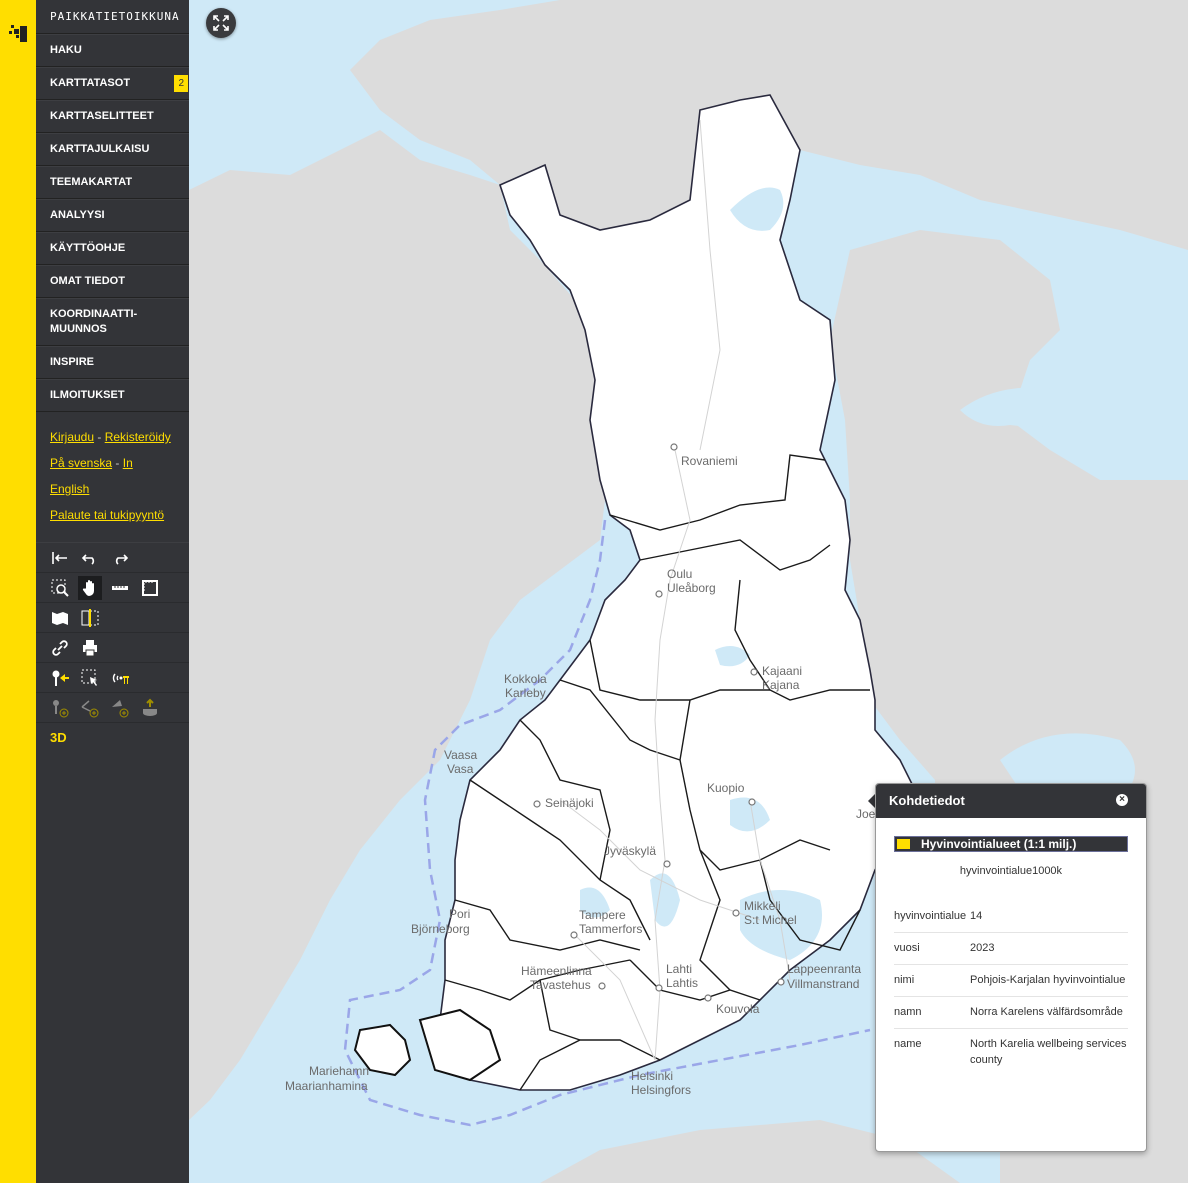 The image size is (1188, 1183). Describe the element at coordinates (770, 920) in the screenshot. I see `city-label-st-michel: S:t Michel` at that location.